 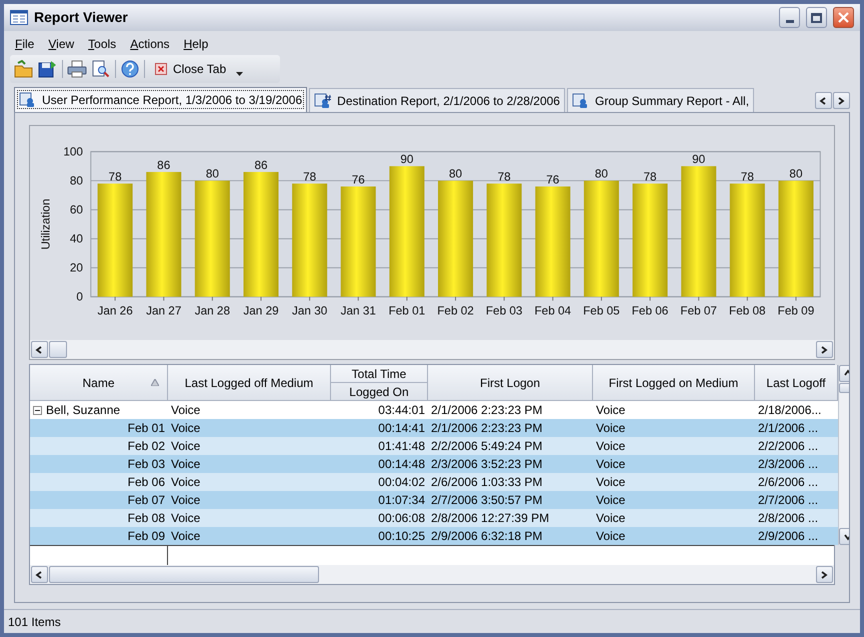 I want to click on x-tick-label: Jan 28, so click(x=212, y=311).